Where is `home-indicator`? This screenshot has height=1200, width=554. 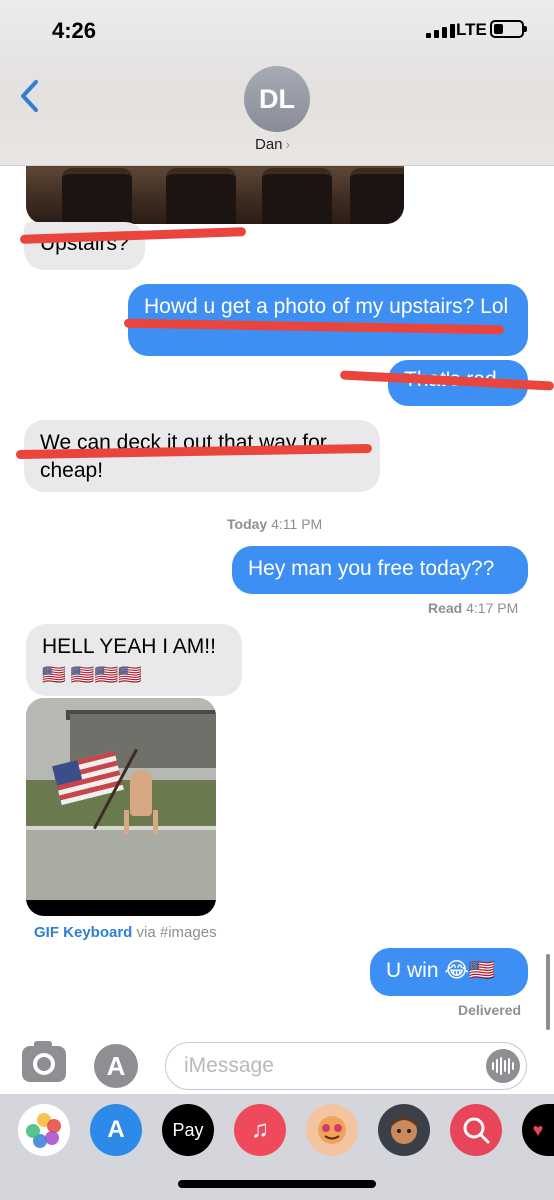 home-indicator is located at coordinates (277, 1184).